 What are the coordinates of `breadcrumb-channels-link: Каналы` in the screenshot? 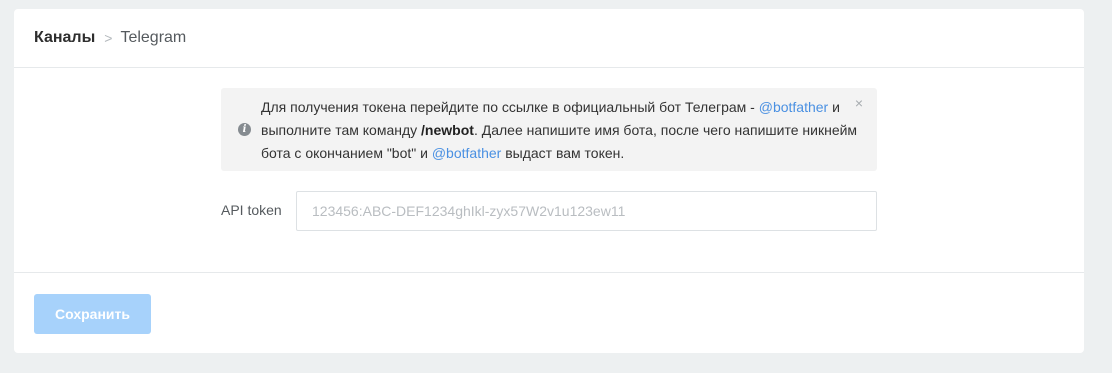 It's located at (64, 38).